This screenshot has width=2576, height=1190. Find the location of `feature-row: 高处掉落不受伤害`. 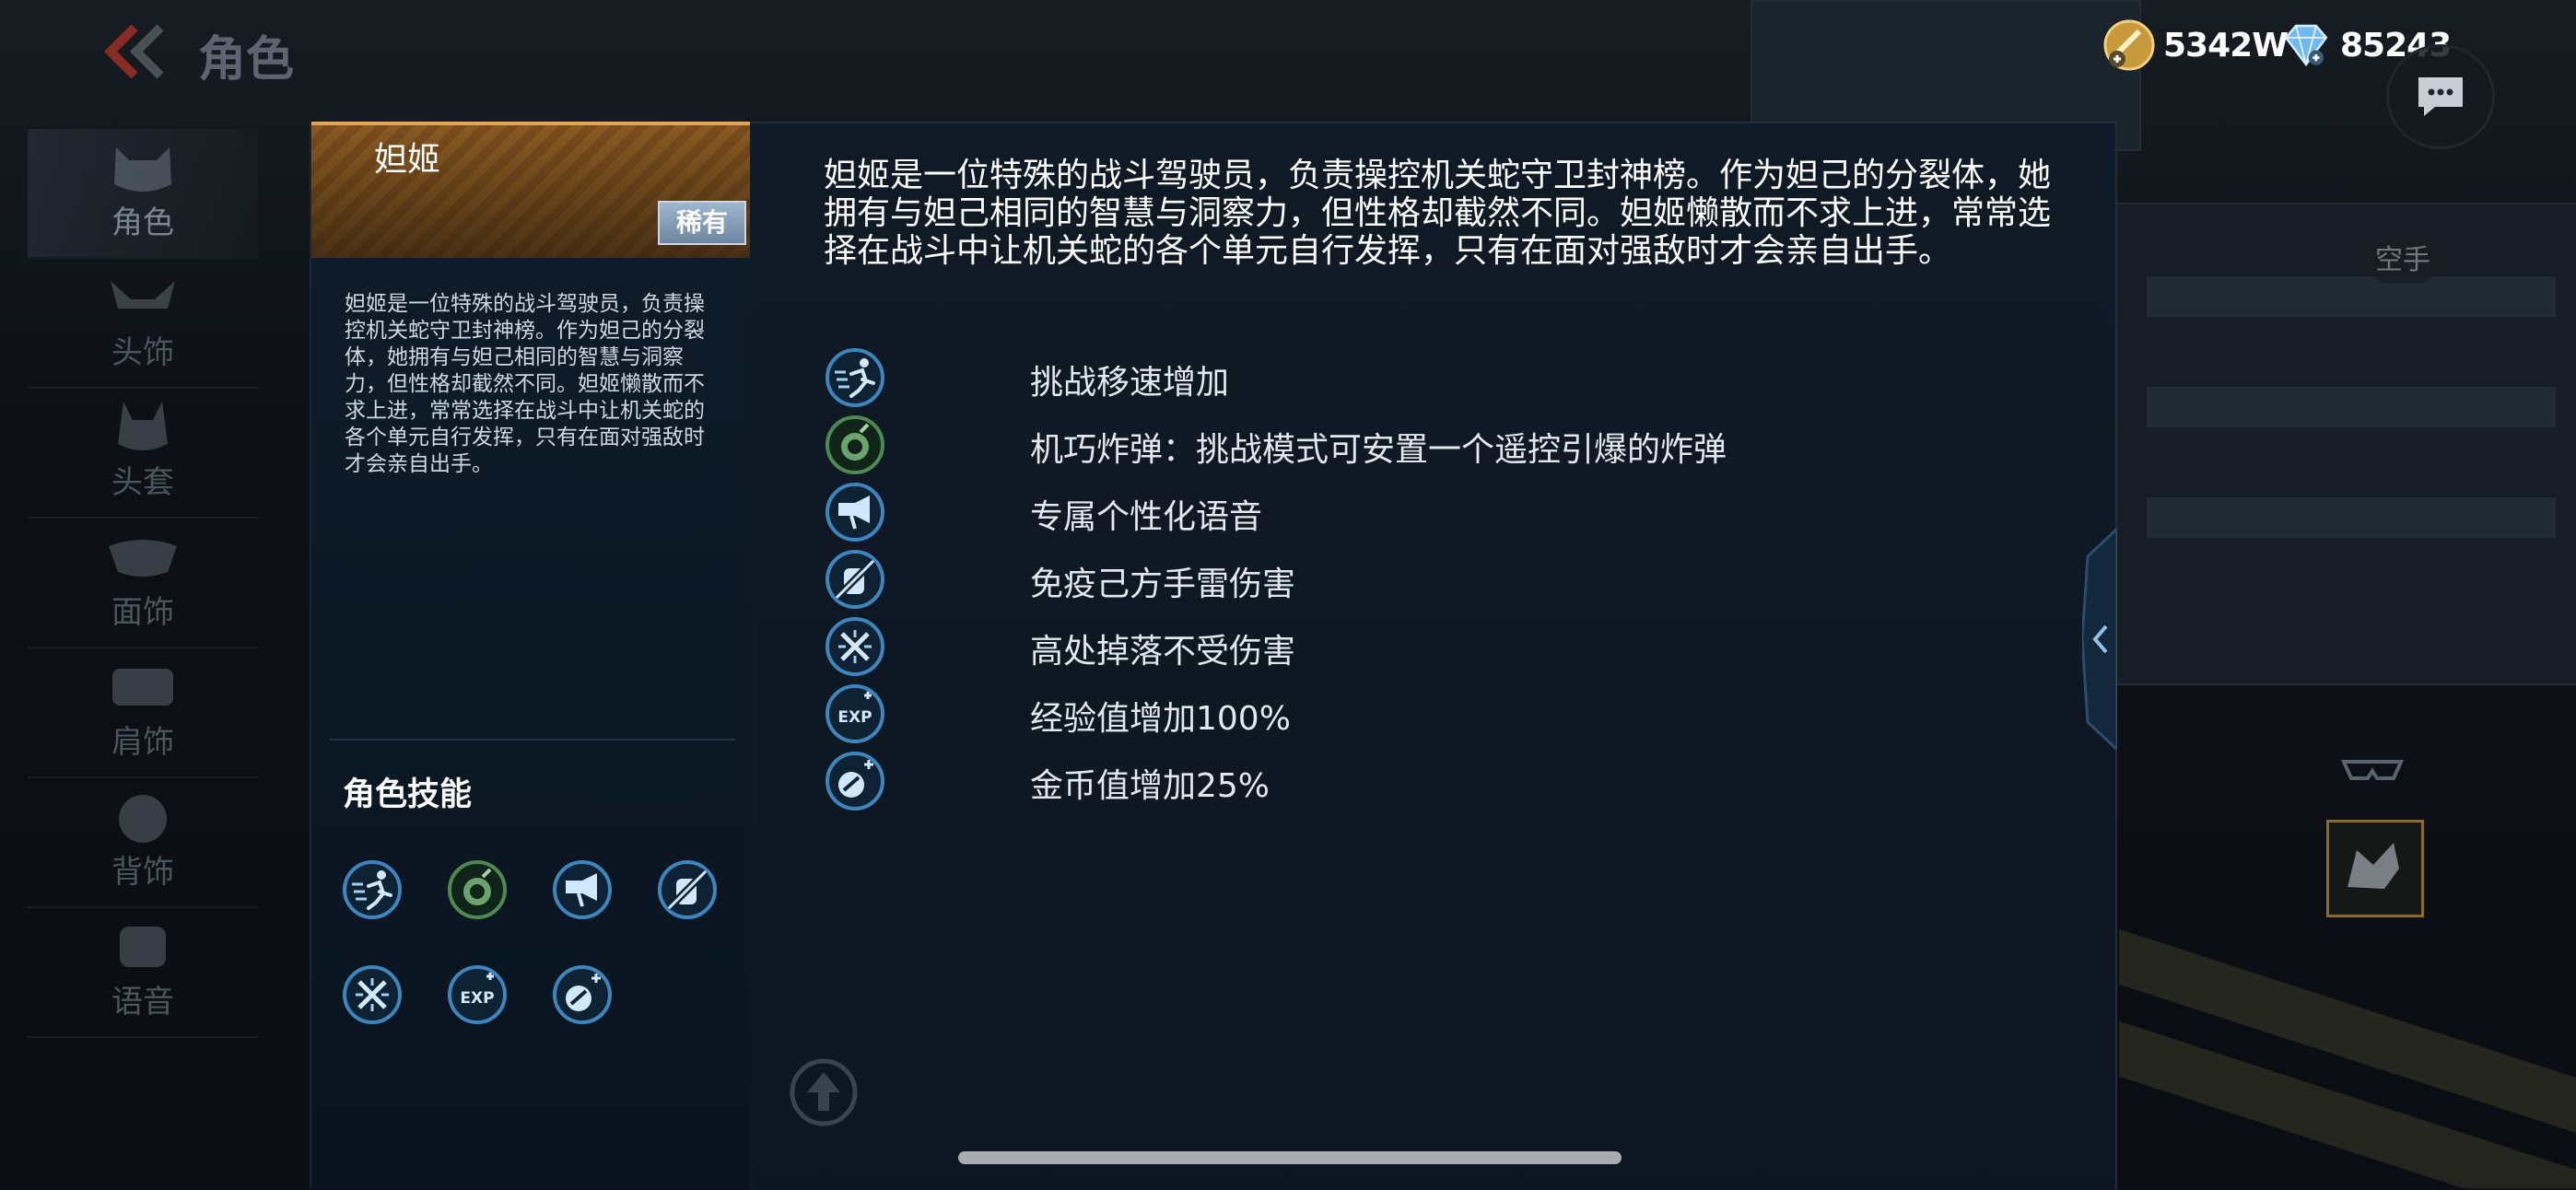

feature-row: 高处掉落不受伤害 is located at coordinates (1422, 648).